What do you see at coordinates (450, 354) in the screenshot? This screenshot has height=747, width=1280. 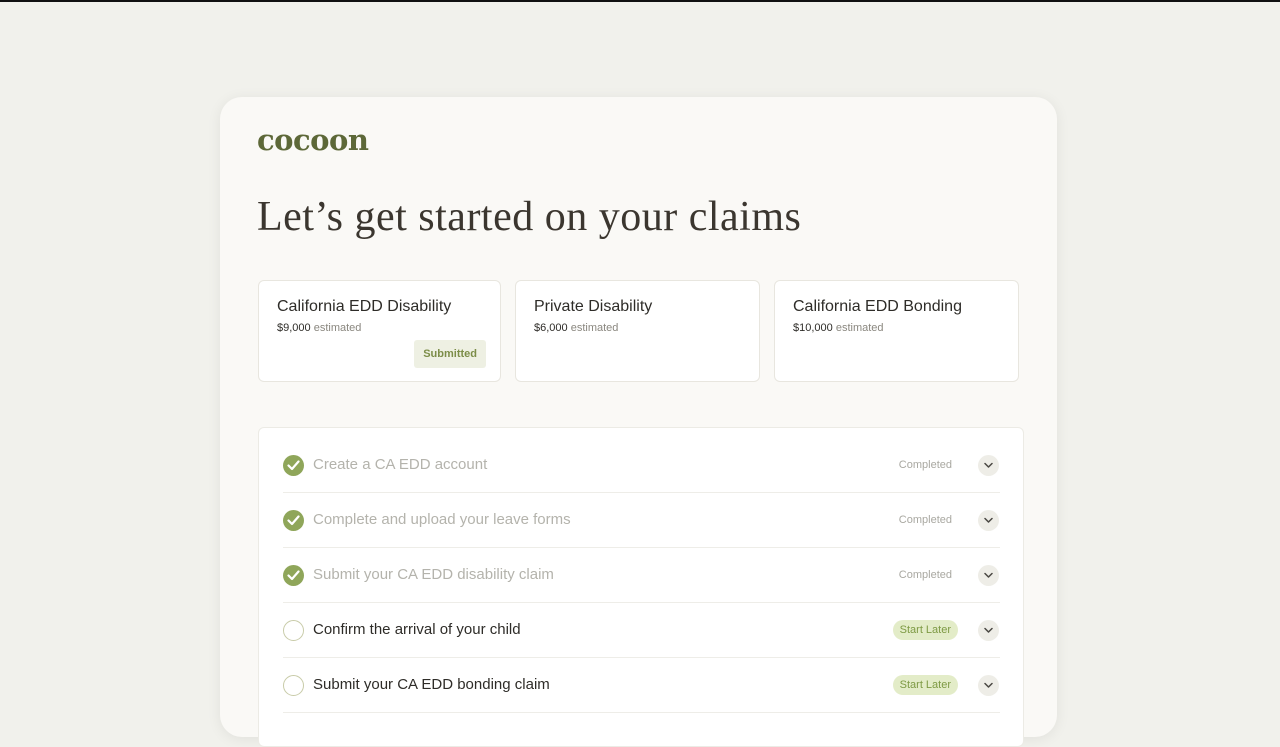 I see `submitted-badge: Submitted` at bounding box center [450, 354].